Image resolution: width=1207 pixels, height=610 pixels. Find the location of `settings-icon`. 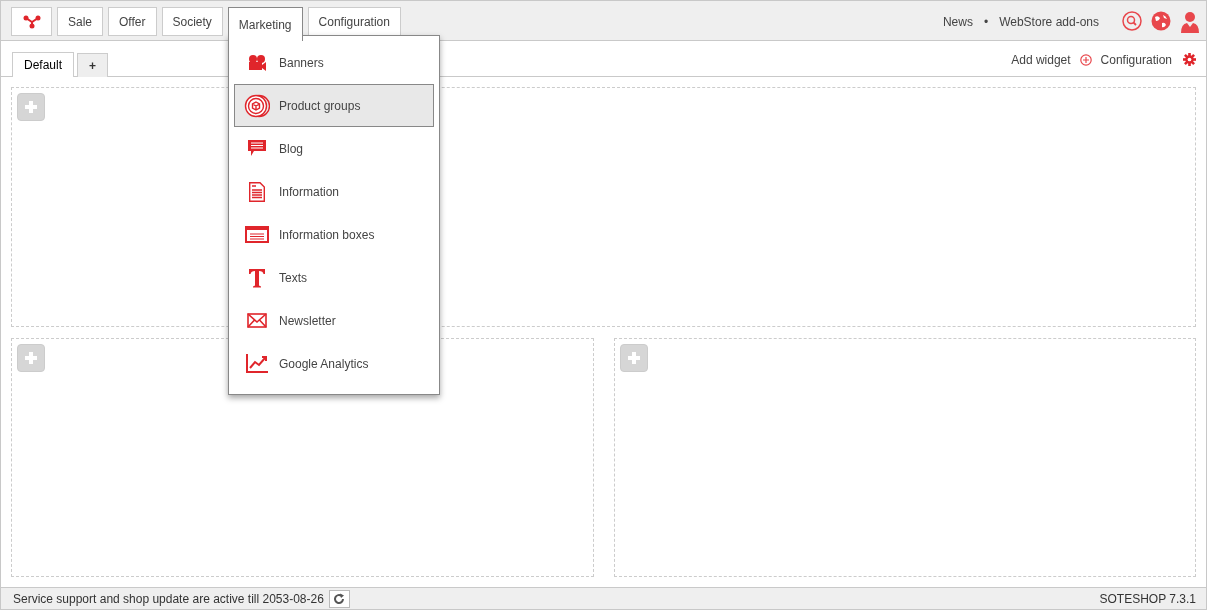

settings-icon is located at coordinates (1189, 59).